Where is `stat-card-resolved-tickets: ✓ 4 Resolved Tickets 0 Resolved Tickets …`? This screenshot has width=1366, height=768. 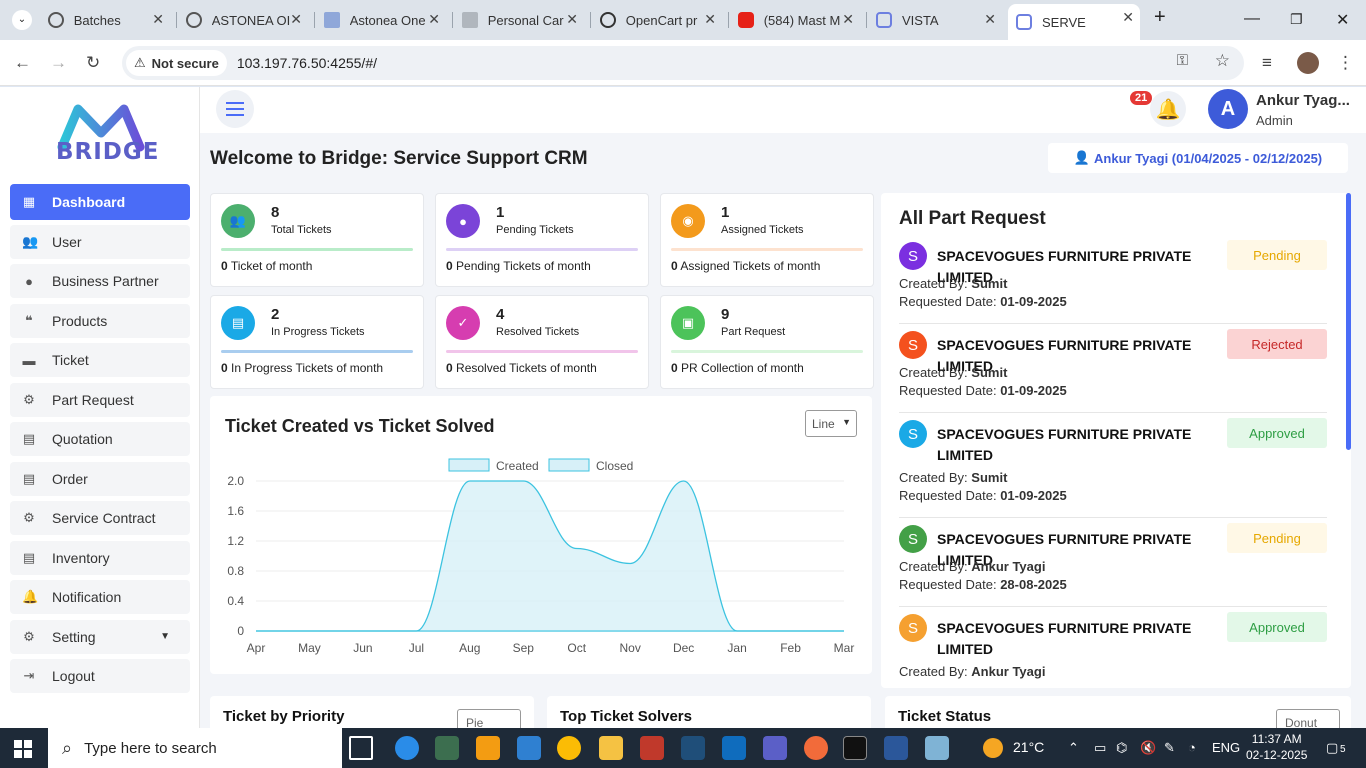 stat-card-resolved-tickets: ✓ 4 Resolved Tickets 0 Resolved Tickets … is located at coordinates (542, 342).